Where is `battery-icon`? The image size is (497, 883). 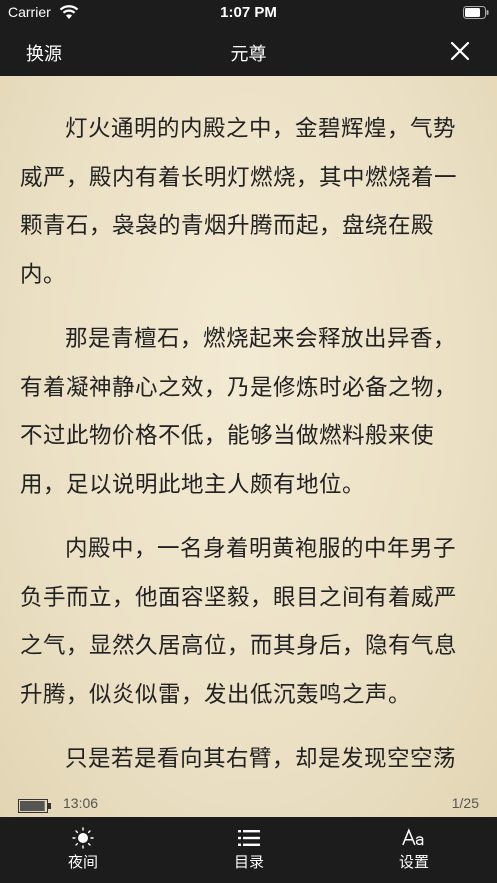 battery-icon is located at coordinates (476, 12).